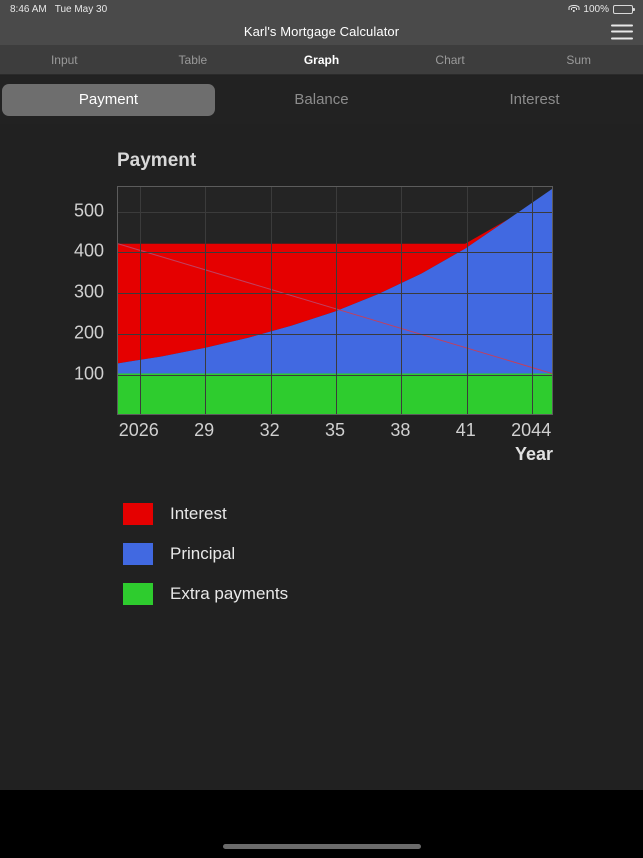 The height and width of the screenshot is (858, 643). What do you see at coordinates (88, 373) in the screenshot?
I see `y-axis-tick-label: 100` at bounding box center [88, 373].